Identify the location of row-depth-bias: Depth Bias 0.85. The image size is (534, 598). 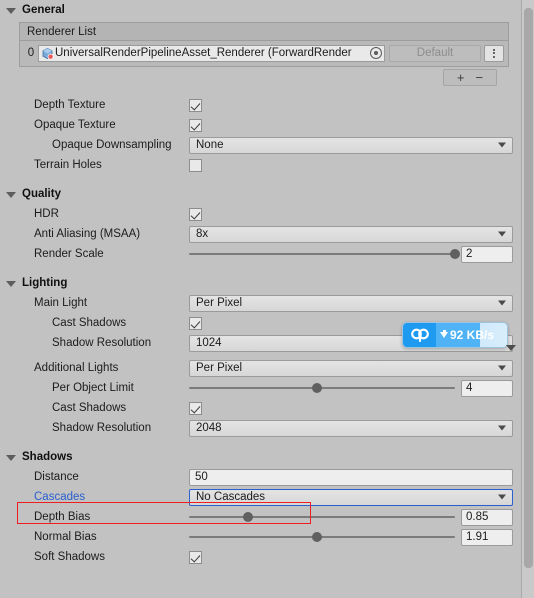
(260, 517).